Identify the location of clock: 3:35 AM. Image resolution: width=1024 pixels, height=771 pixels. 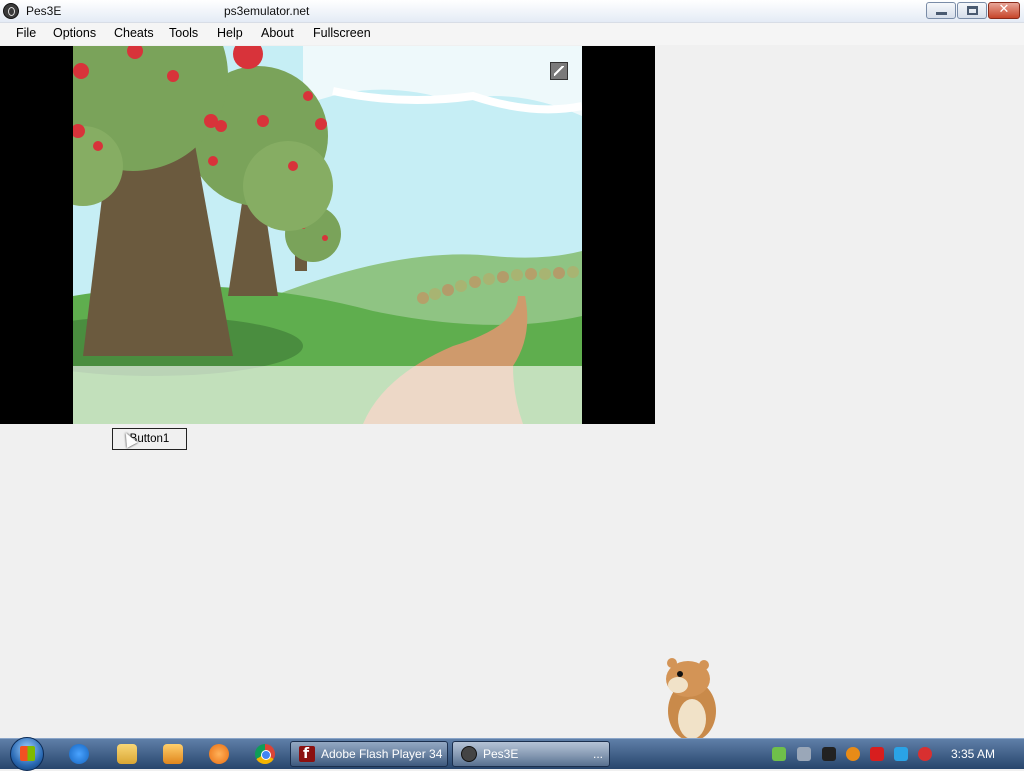
(973, 754).